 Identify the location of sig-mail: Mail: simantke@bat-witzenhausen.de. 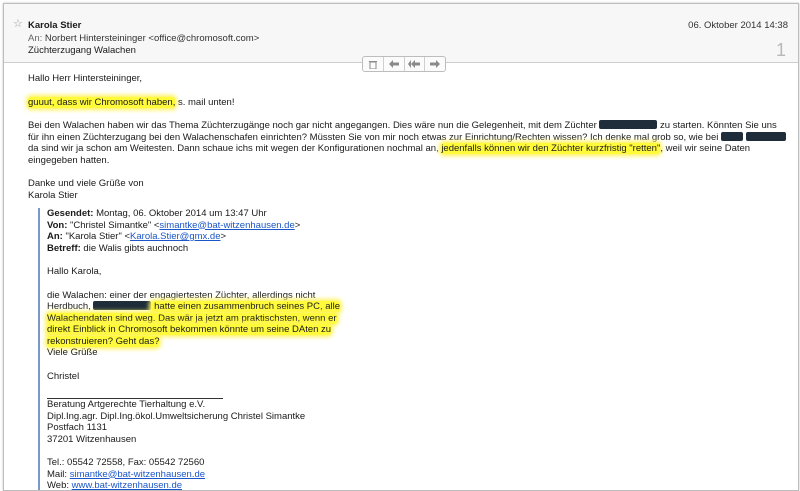
(417, 475).